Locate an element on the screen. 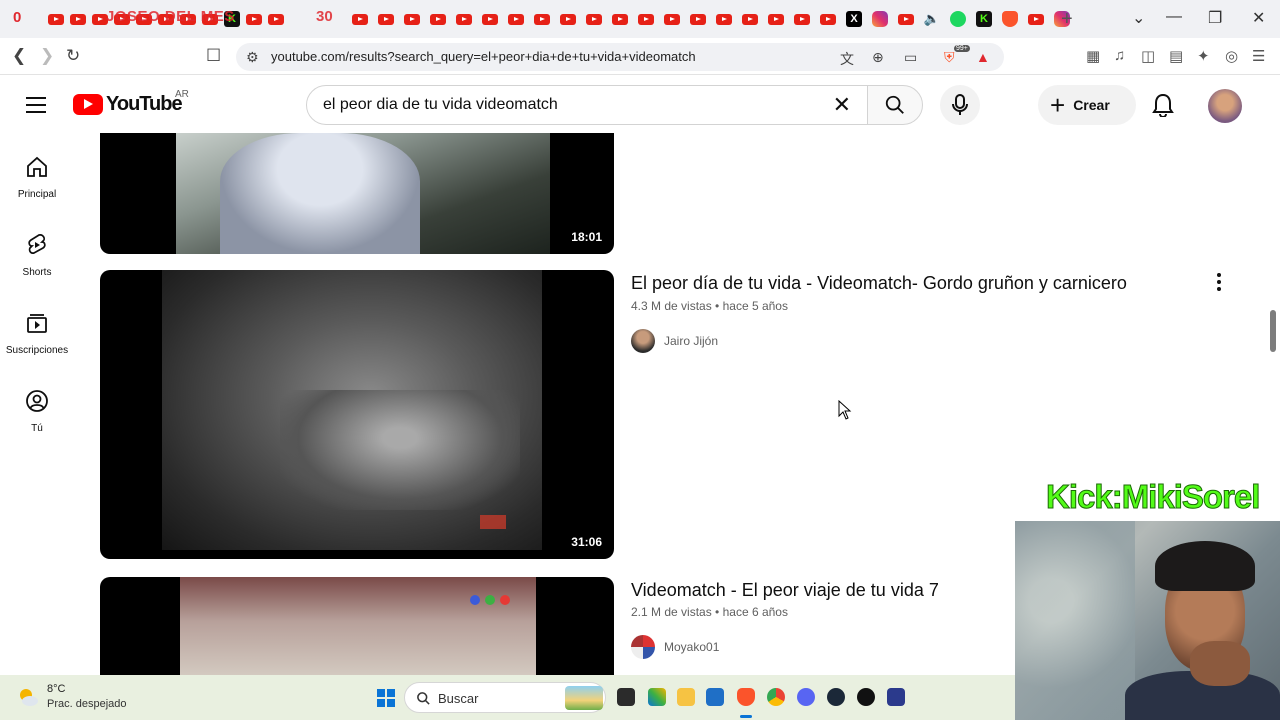 The height and width of the screenshot is (720, 1280). forward-icon: ❯ is located at coordinates (47, 56).